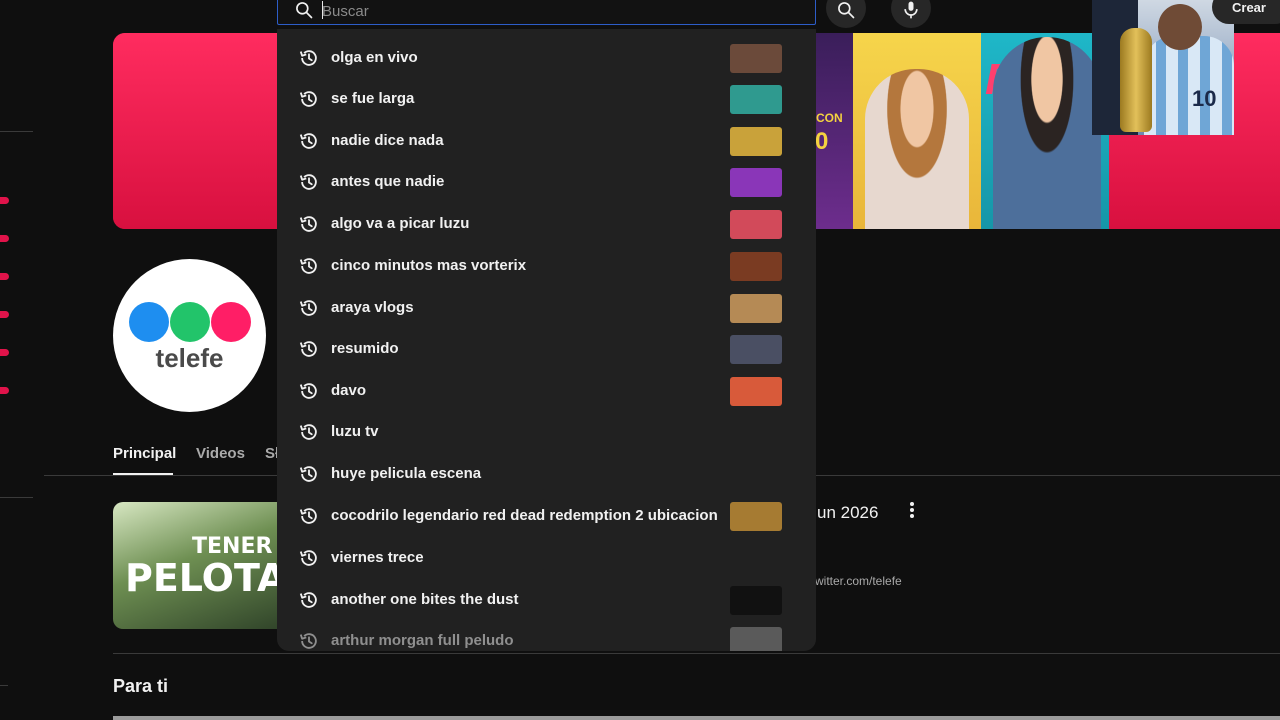 Image resolution: width=1280 pixels, height=720 pixels. Describe the element at coordinates (546, 266) in the screenshot. I see `search-suggestion: cinco minutos mas vorterix` at that location.